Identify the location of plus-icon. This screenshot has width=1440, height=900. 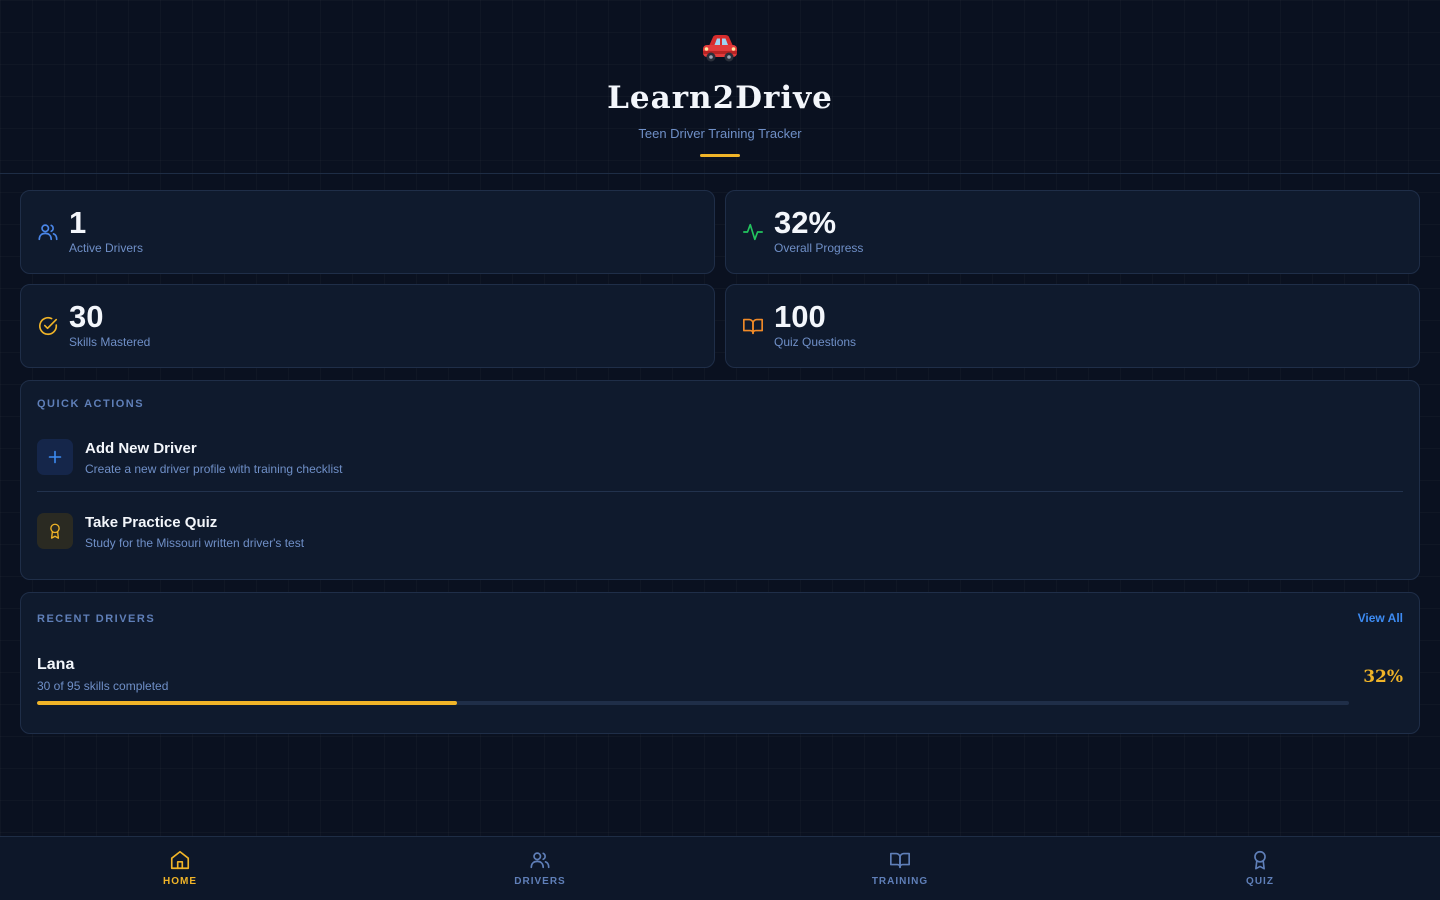
(55, 457).